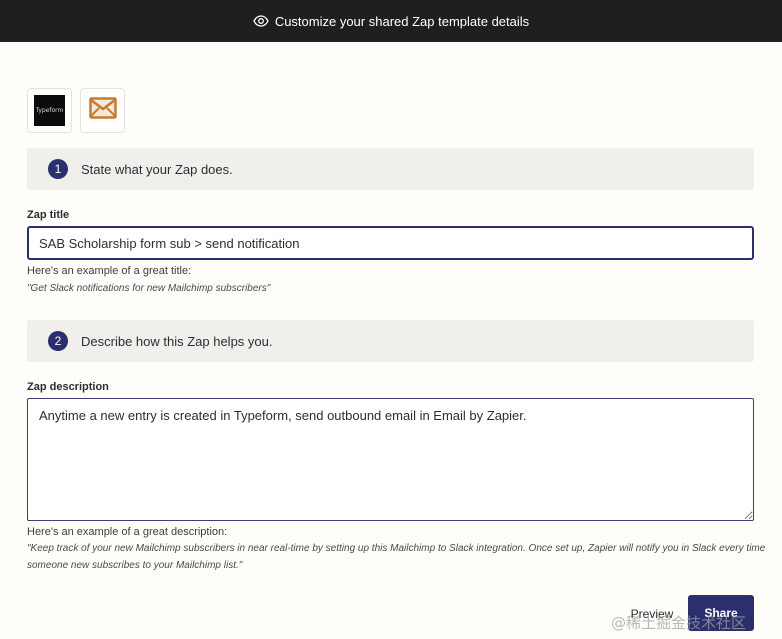  I want to click on step-number: 1, so click(58, 169).